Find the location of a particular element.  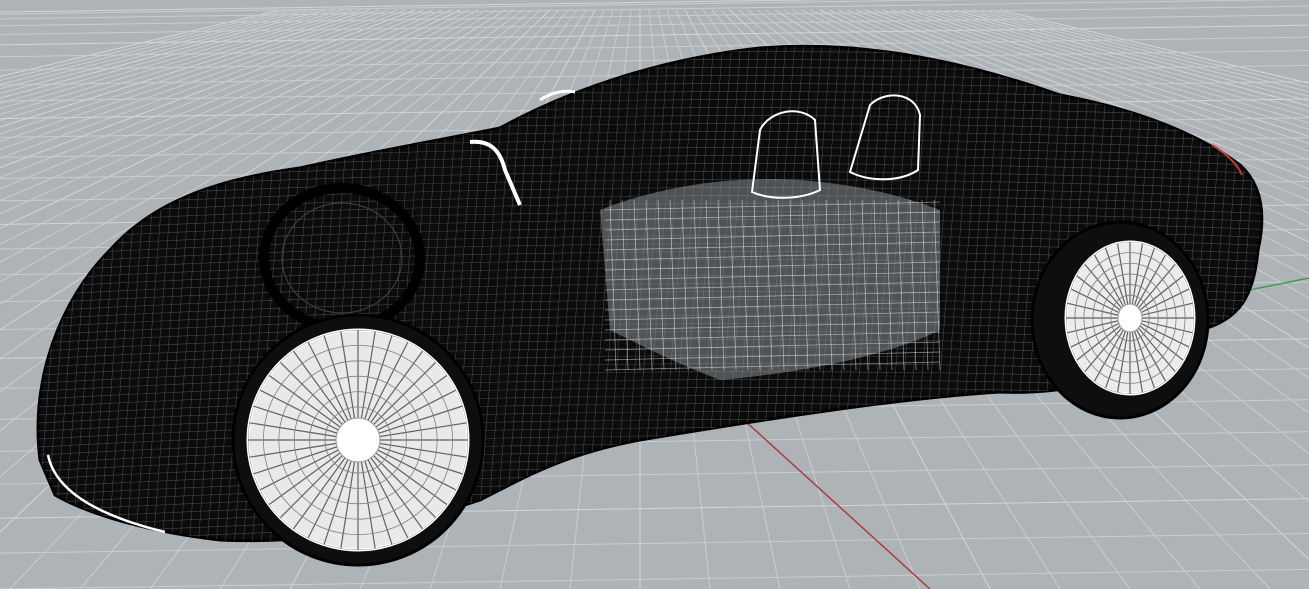

front-wheel is located at coordinates (358, 440).